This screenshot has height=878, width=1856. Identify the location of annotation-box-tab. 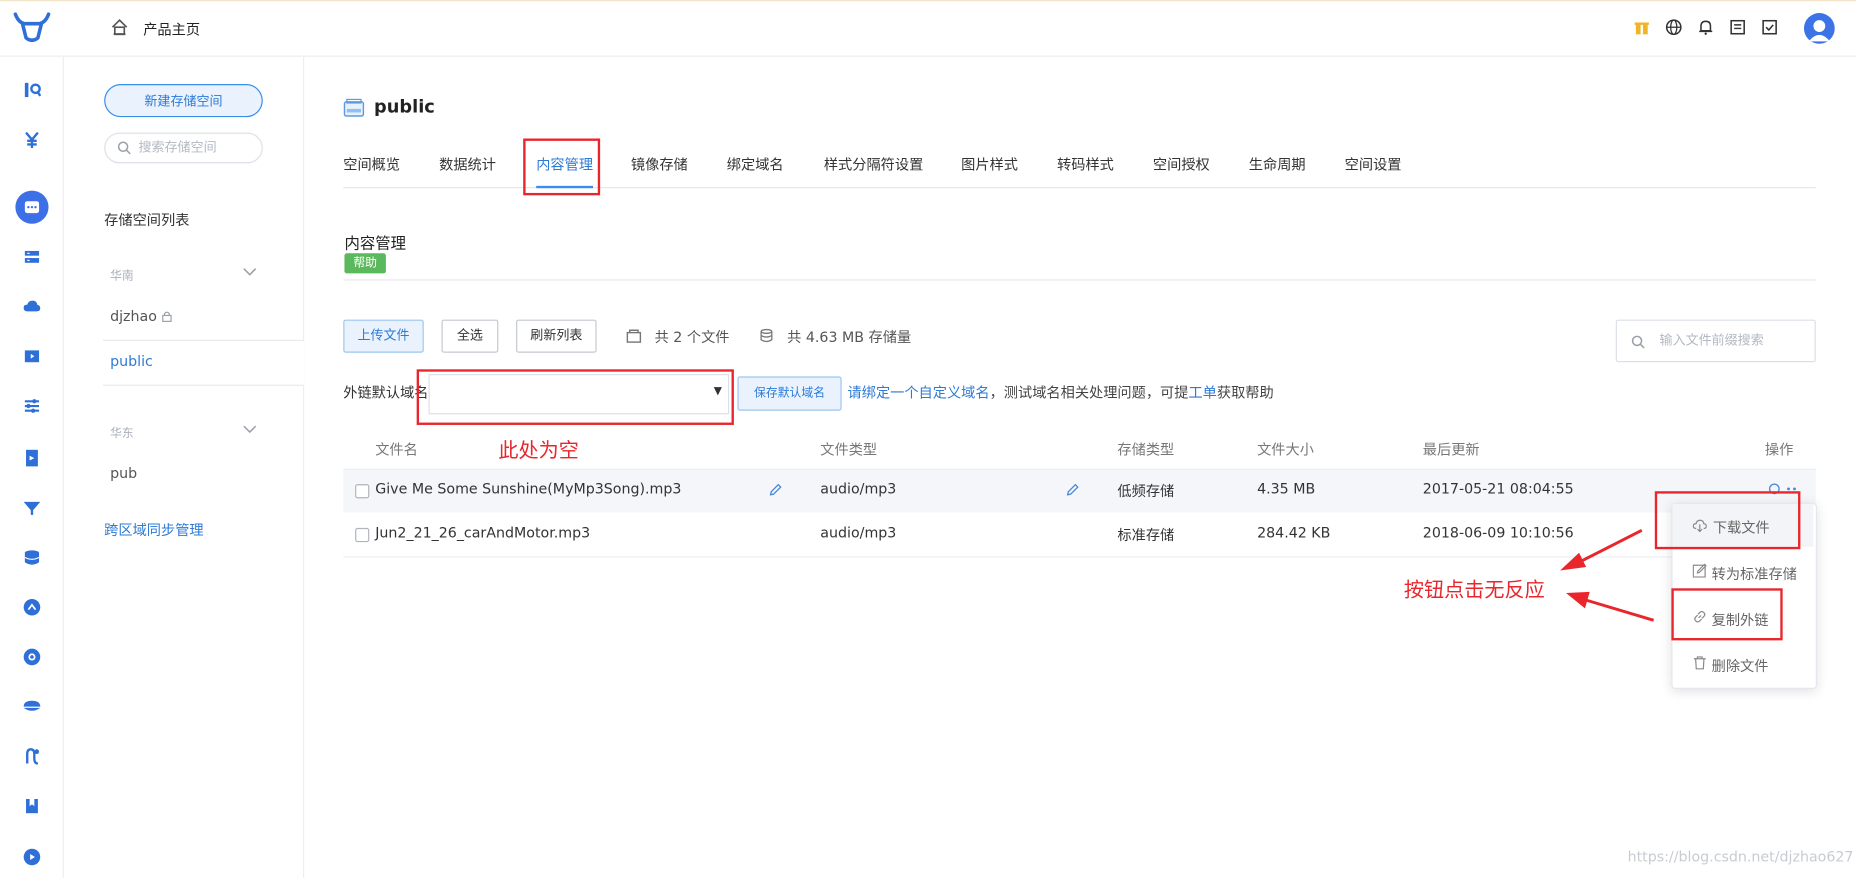
(562, 167).